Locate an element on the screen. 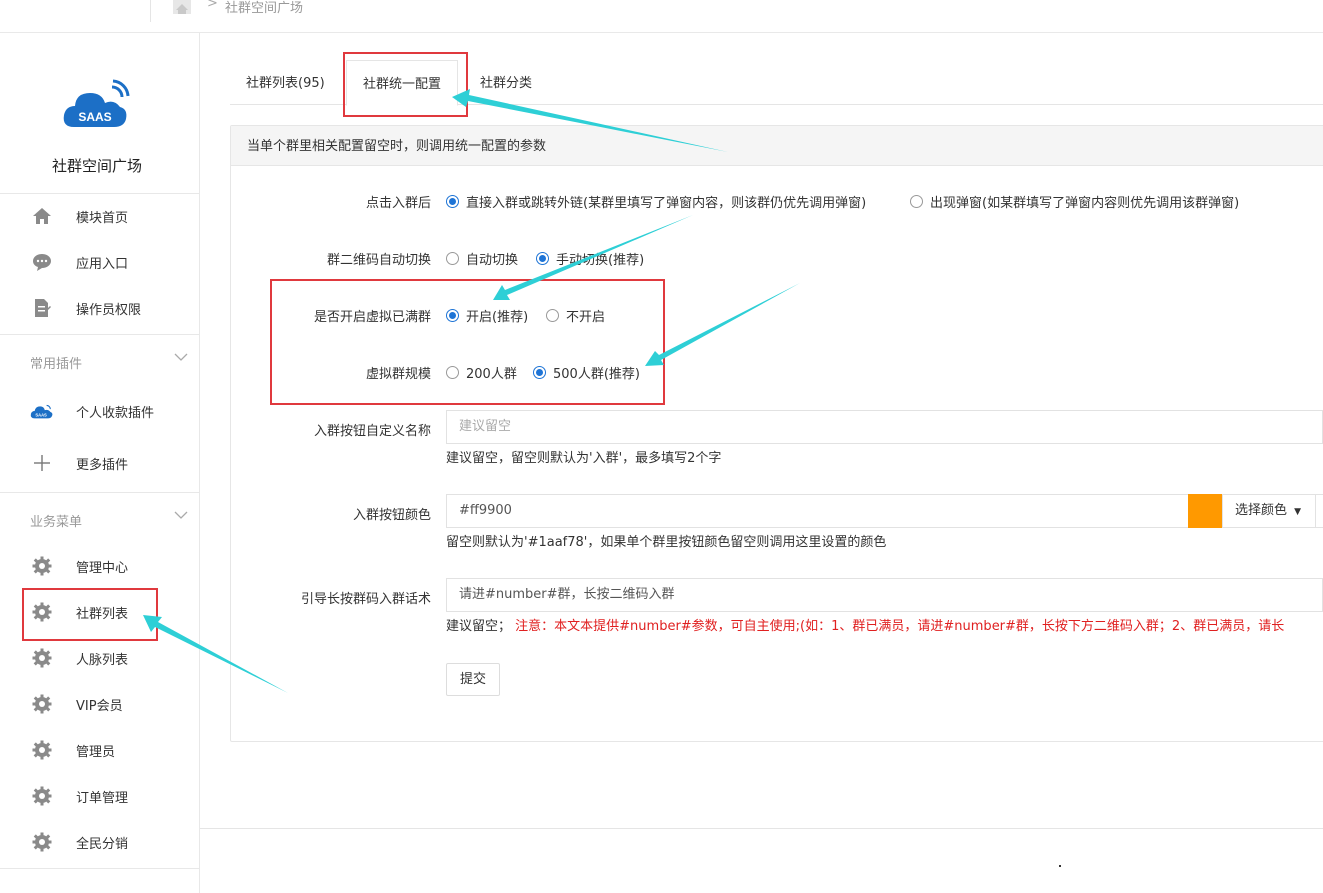 Image resolution: width=1323 pixels, height=893 pixels. button-name-label: 入群按钮自定义名称 is located at coordinates (372, 431).